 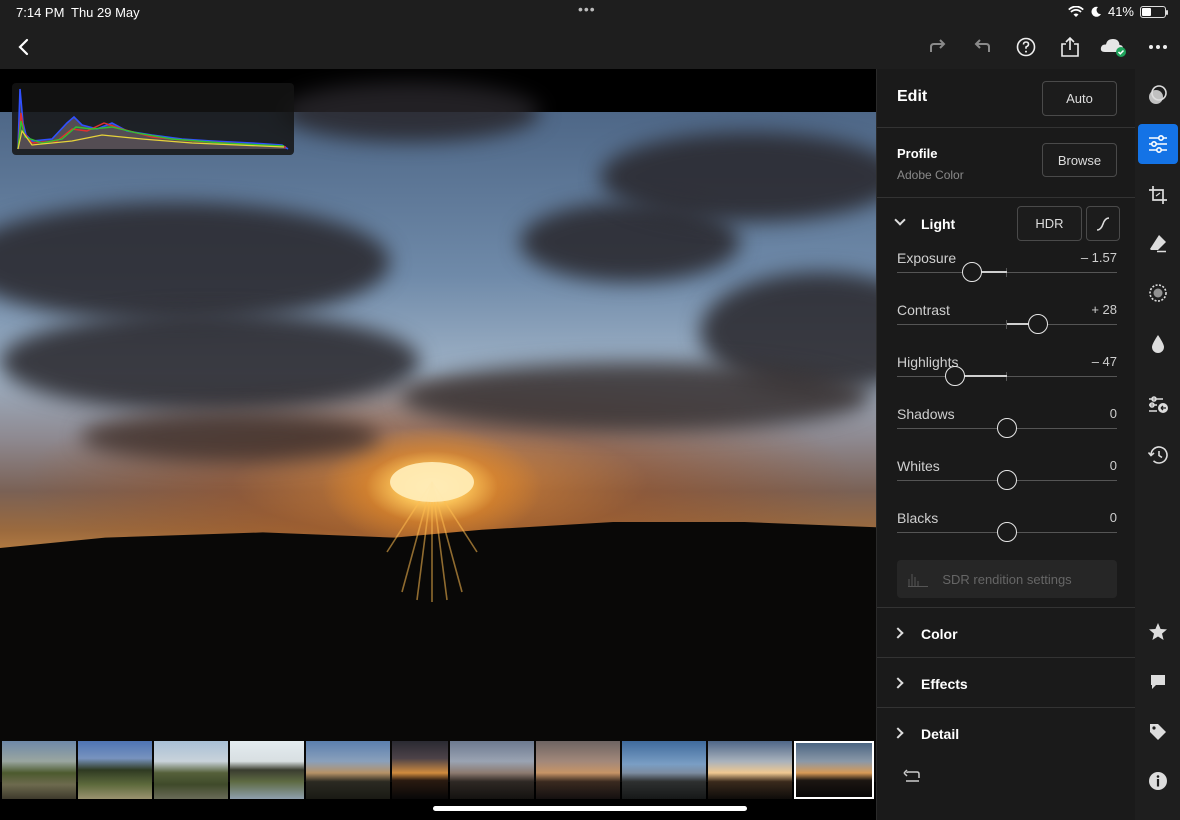 I want to click on filmstrip-thumb-selected, so click(x=834, y=770).